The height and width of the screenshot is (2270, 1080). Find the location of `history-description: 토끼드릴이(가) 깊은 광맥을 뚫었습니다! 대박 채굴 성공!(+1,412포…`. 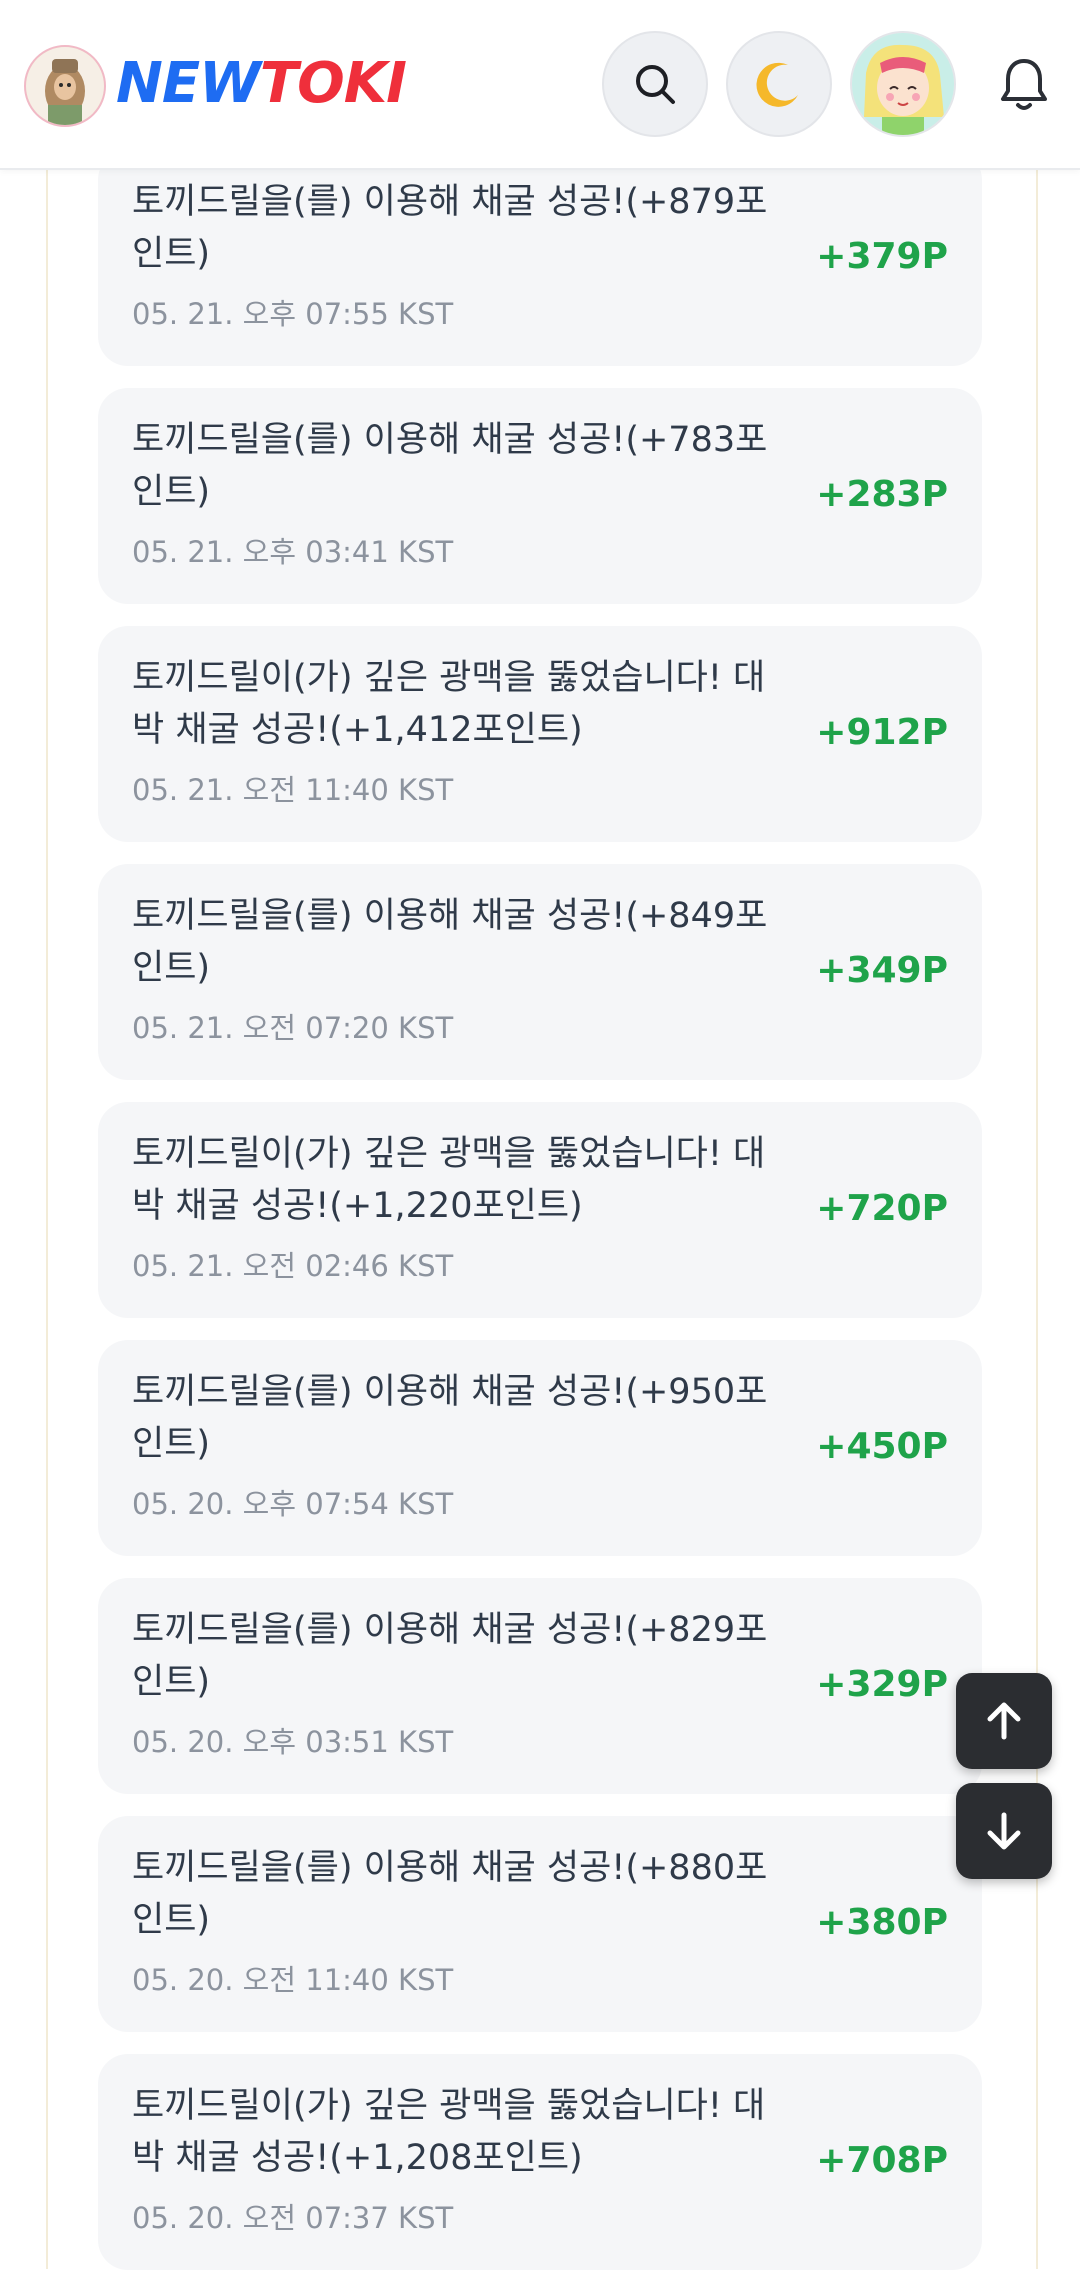

history-description: 토끼드릴이(가) 깊은 광맥을 뚫었습니다! 대박 채굴 성공!(+1,412포… is located at coordinates (449, 704).